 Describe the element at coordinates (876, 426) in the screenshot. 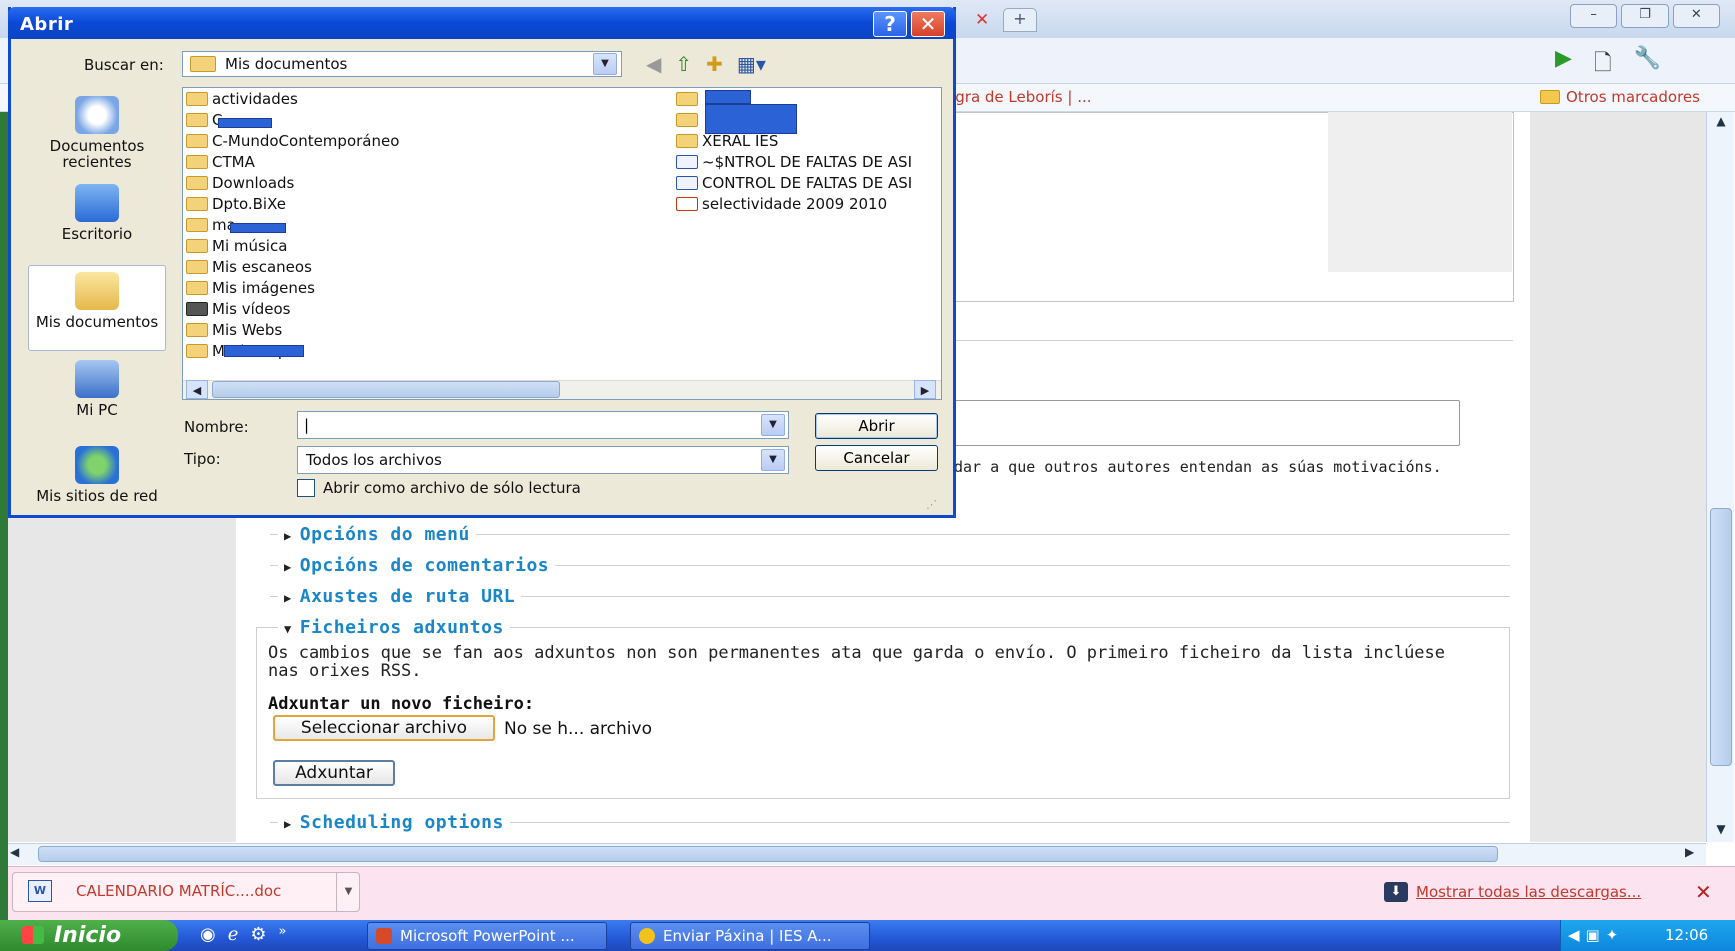

I see `open-button: Abrir` at that location.